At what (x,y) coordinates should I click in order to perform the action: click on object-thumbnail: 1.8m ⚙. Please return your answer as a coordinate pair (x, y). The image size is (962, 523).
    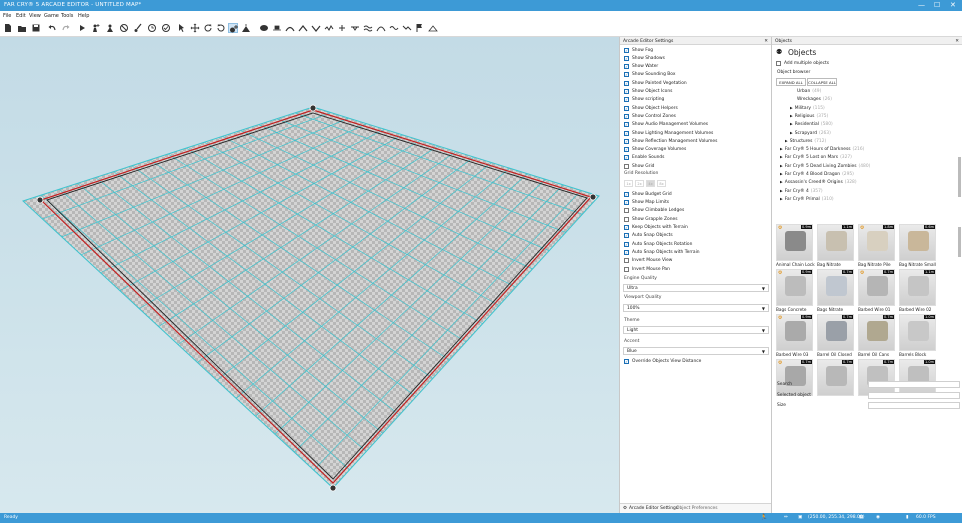
    Looking at the image, I should click on (876, 242).